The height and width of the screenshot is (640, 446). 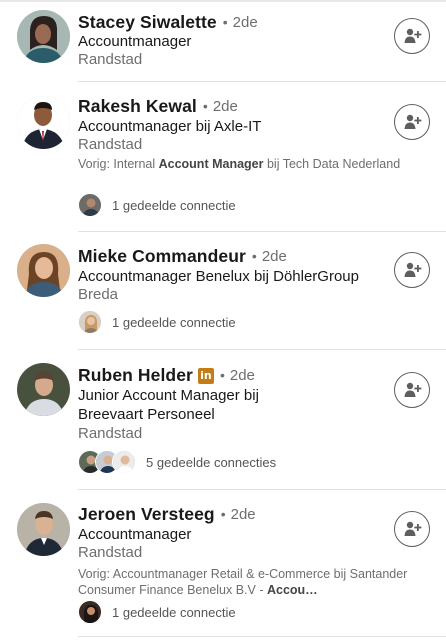 I want to click on location: Breda, so click(x=98, y=294).